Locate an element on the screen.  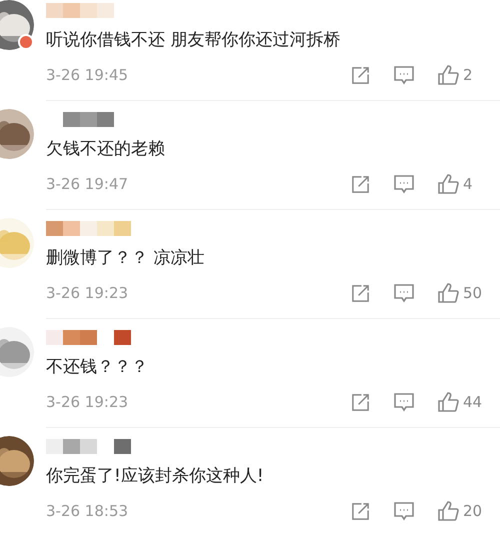
like-button: 50 is located at coordinates (461, 293).